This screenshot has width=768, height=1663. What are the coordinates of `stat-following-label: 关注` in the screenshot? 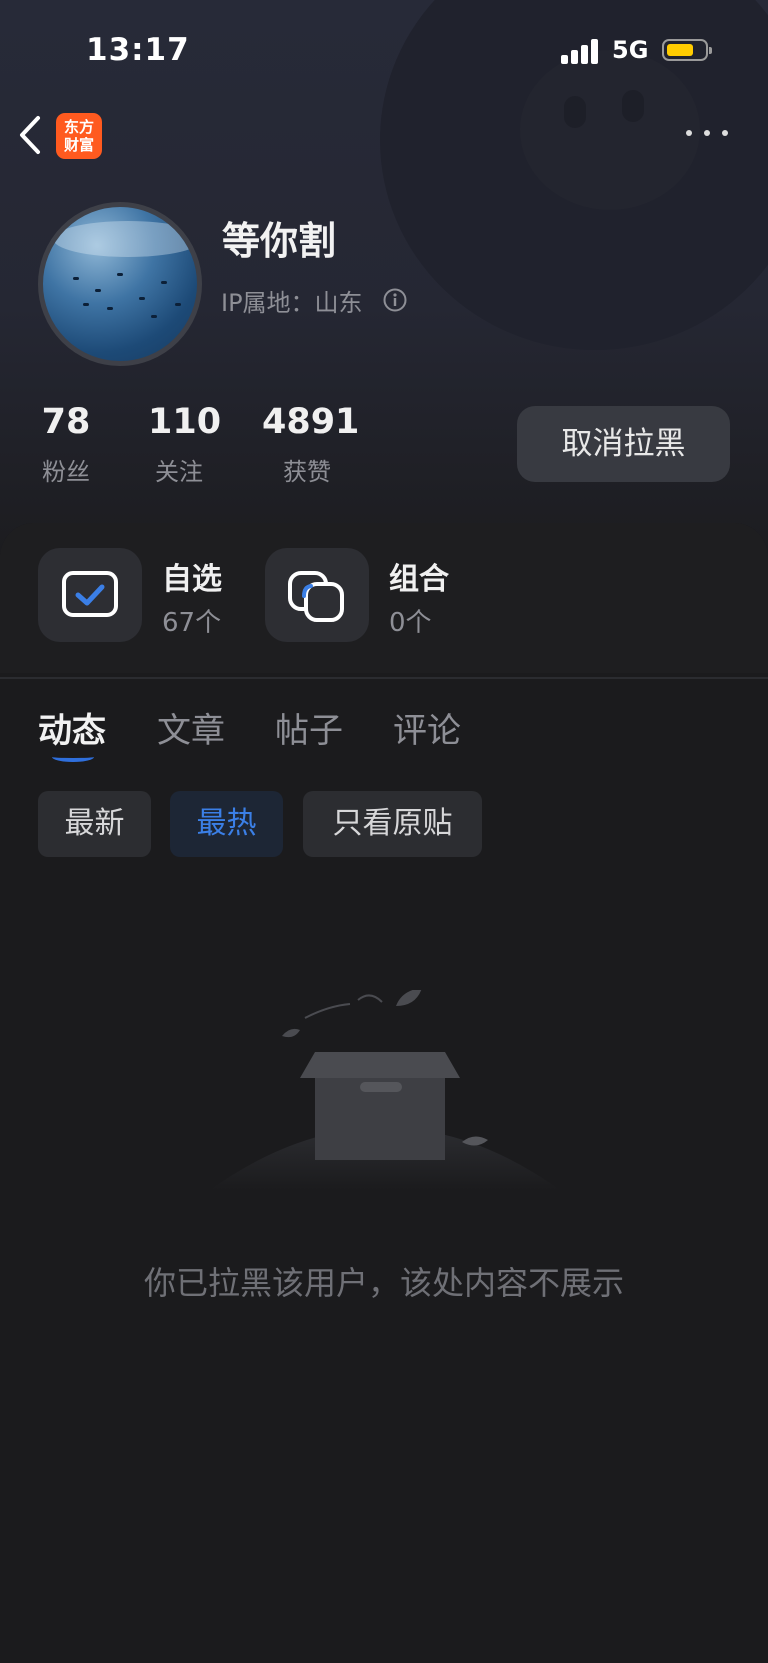 It's located at (179, 472).